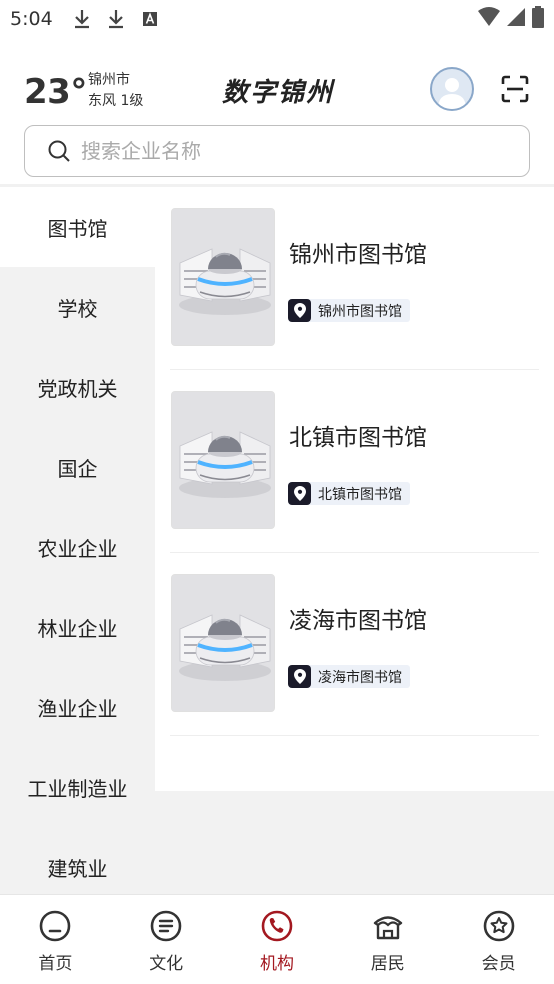 This screenshot has height=984, width=554. What do you see at coordinates (538, 19) in the screenshot?
I see `battery-icon` at bounding box center [538, 19].